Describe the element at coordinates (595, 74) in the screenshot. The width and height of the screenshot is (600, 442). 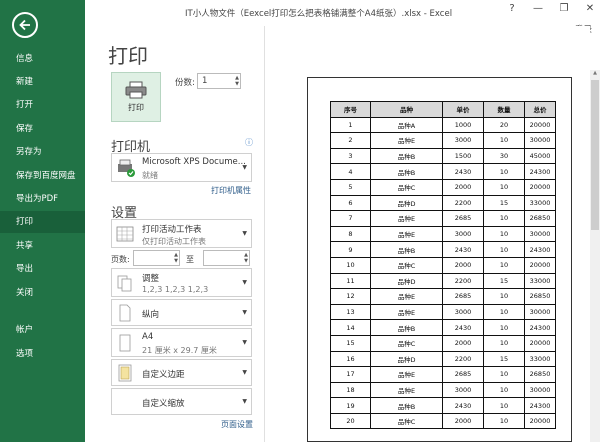
I see `scroll-up-icon: ▲` at that location.